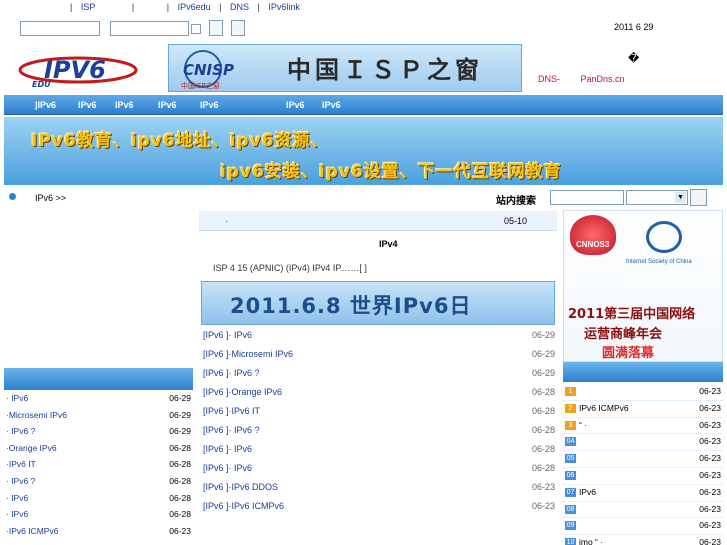 This screenshot has width=727, height=545. What do you see at coordinates (284, 7) in the screenshot?
I see `top-link-ipv6link: IPv6link` at bounding box center [284, 7].